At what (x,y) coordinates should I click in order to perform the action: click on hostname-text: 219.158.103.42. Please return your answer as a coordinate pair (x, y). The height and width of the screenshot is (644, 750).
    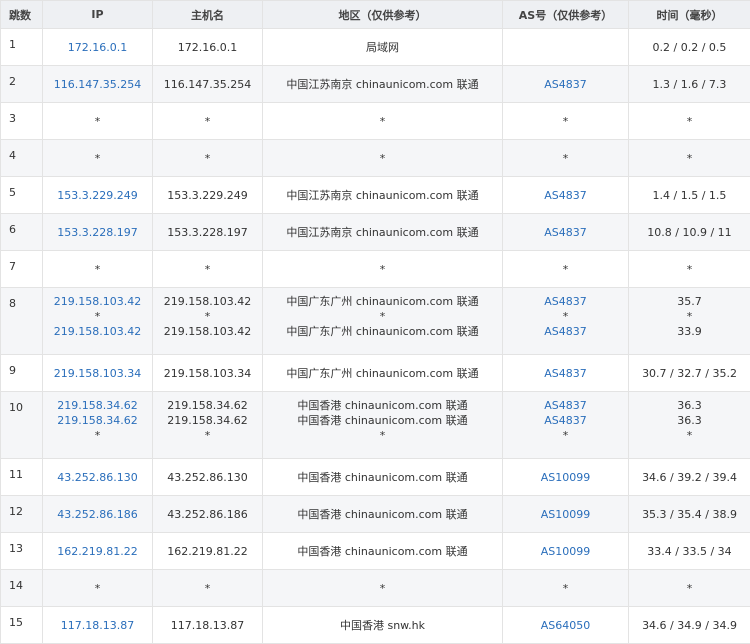
    Looking at the image, I should click on (207, 331).